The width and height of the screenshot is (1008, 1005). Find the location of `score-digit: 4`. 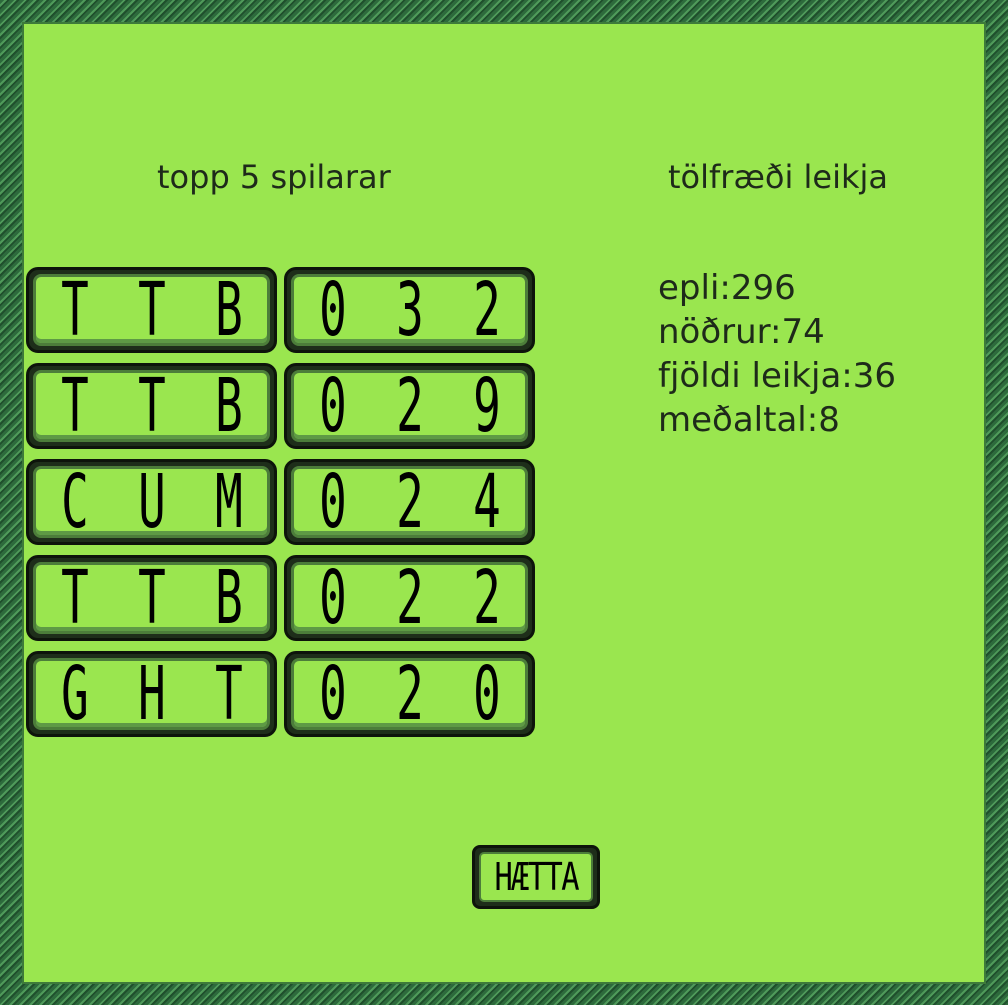

score-digit: 4 is located at coordinates (486, 502).